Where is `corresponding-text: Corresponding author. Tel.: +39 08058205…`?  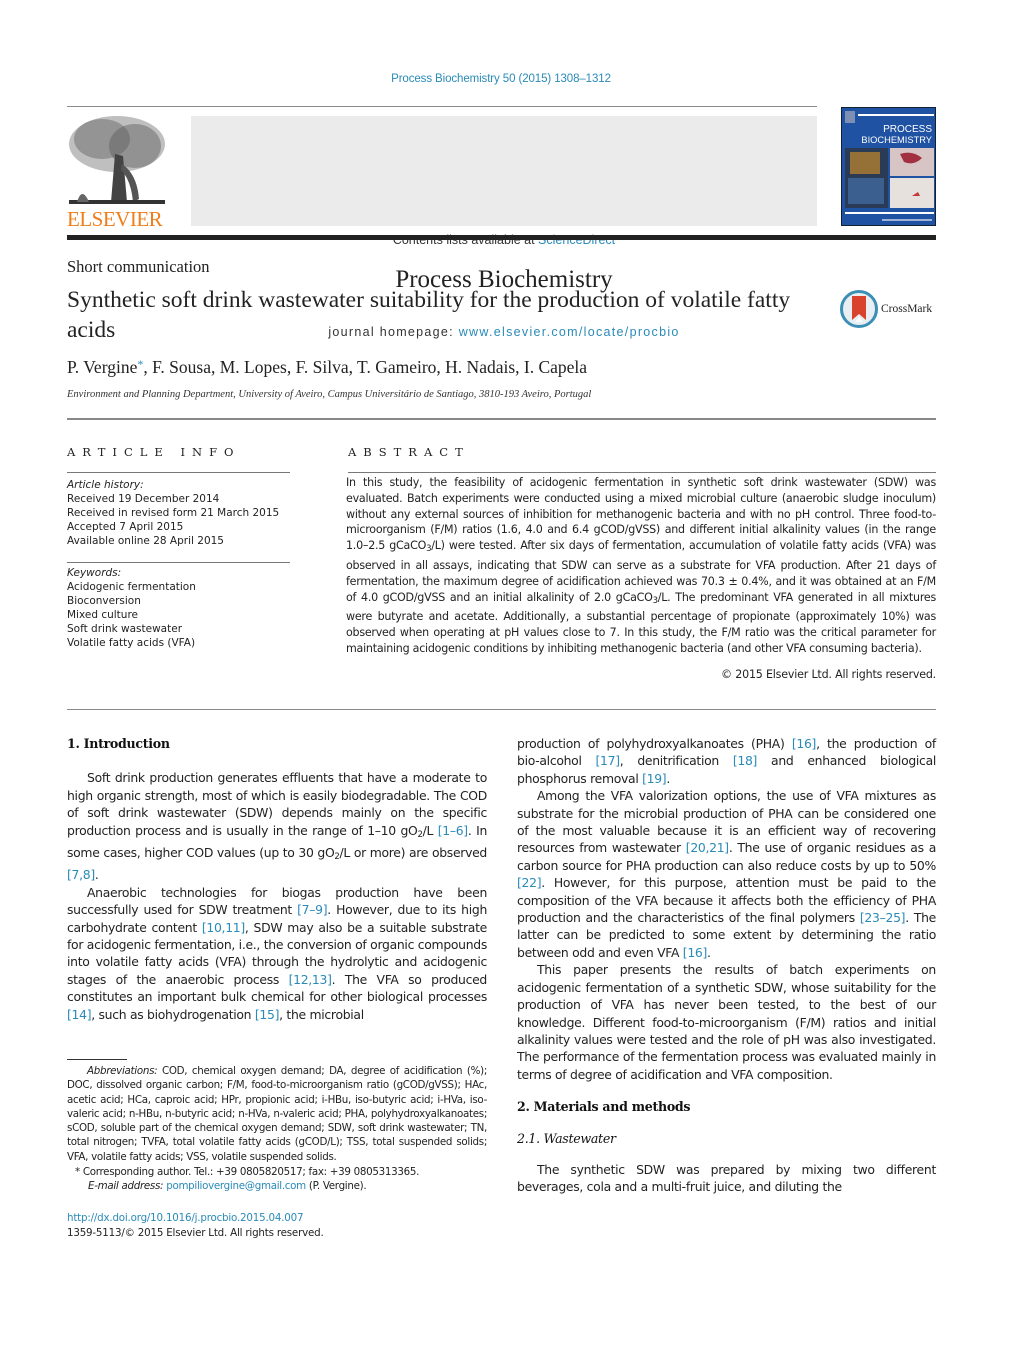 corresponding-text: Corresponding author. Tel.: +39 08058205… is located at coordinates (249, 1172).